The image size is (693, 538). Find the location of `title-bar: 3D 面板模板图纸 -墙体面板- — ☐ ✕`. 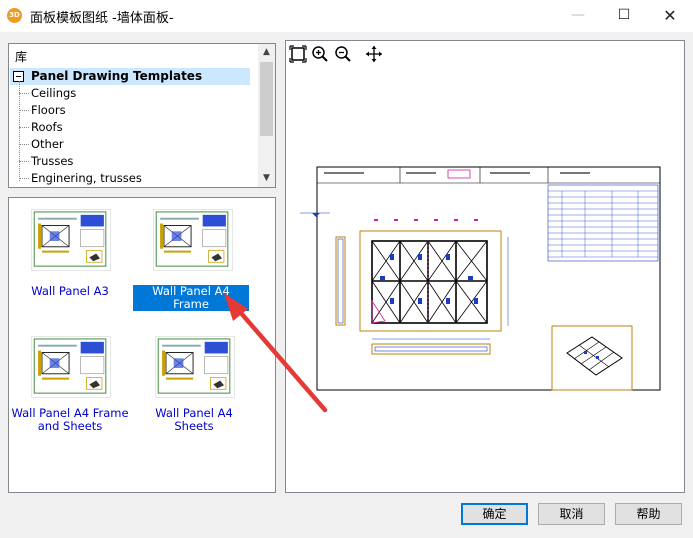

title-bar: 3D 面板模板图纸 -墙体面板- — ☐ ✕ is located at coordinates (346, 16).